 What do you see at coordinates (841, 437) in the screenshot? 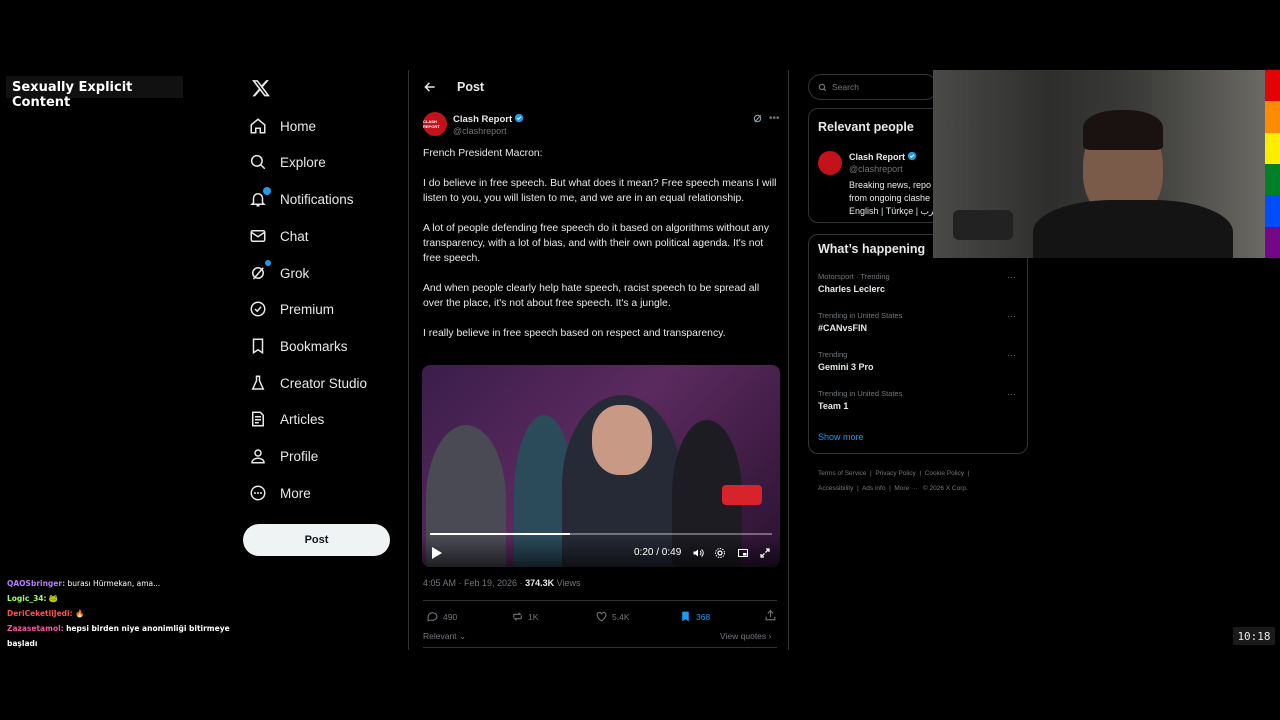
I see `show-more-link: Show more` at bounding box center [841, 437].